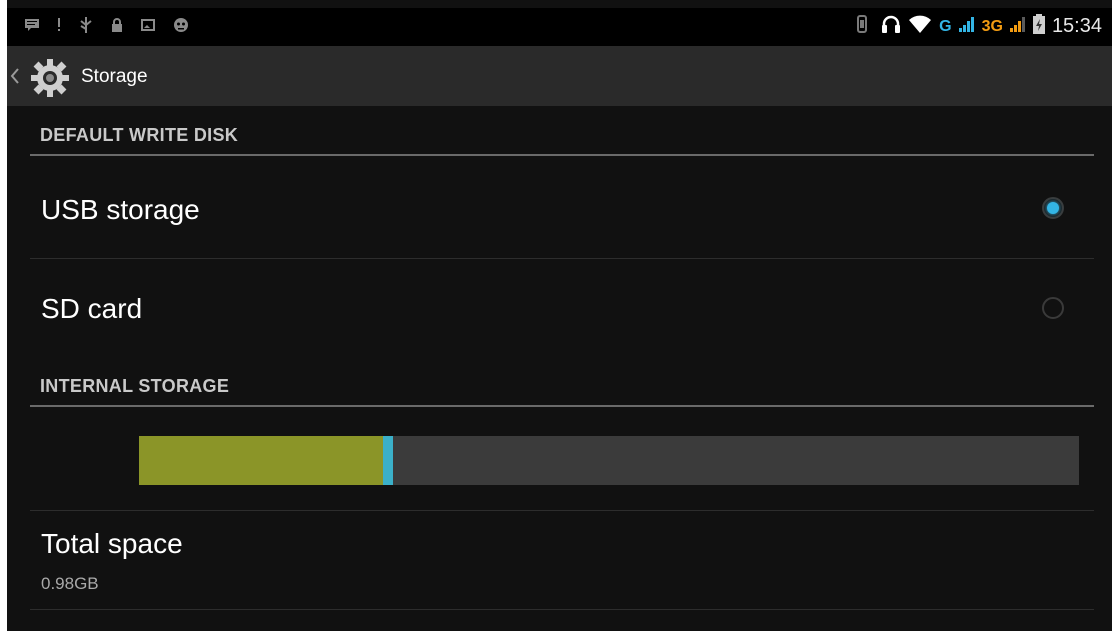  I want to click on battery-icon, so click(1038, 26).